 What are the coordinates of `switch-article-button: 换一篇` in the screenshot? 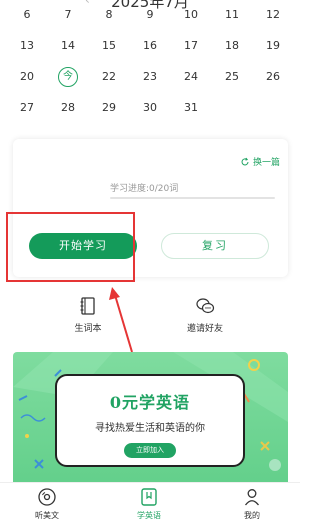 It's located at (260, 161).